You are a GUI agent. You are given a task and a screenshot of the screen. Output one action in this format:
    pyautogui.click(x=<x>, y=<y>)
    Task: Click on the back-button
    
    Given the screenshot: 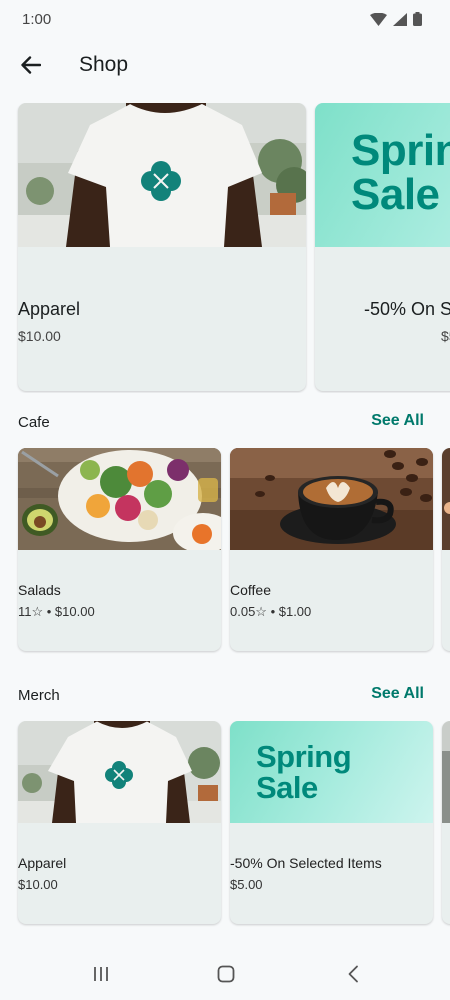 What is the action you would take?
    pyautogui.click(x=31, y=65)
    